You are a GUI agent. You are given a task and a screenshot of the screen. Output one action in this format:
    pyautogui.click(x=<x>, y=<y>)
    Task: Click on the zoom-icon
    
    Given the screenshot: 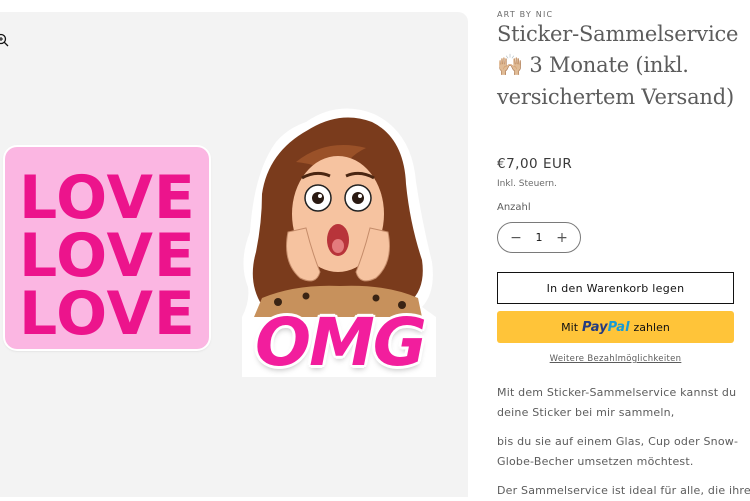 What is the action you would take?
    pyautogui.click(x=5, y=40)
    